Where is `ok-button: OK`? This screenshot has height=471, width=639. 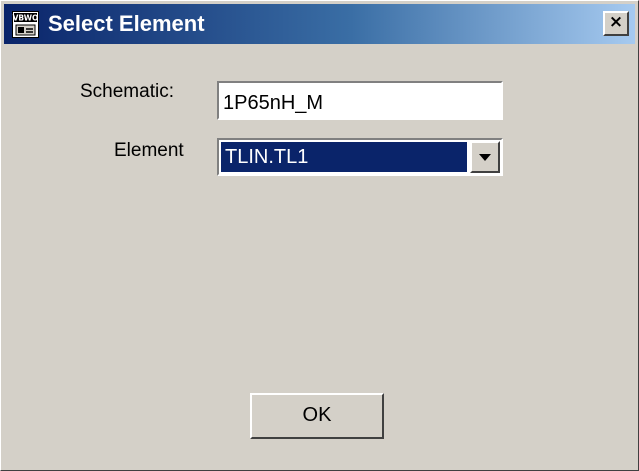
ok-button: OK is located at coordinates (317, 416).